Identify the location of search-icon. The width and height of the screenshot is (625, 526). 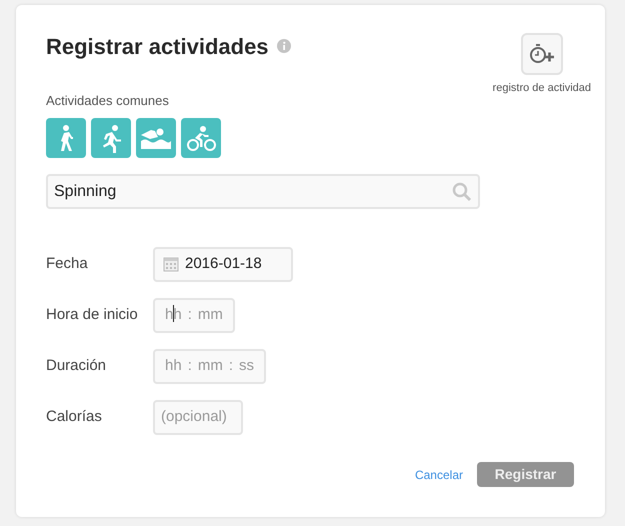
(462, 192).